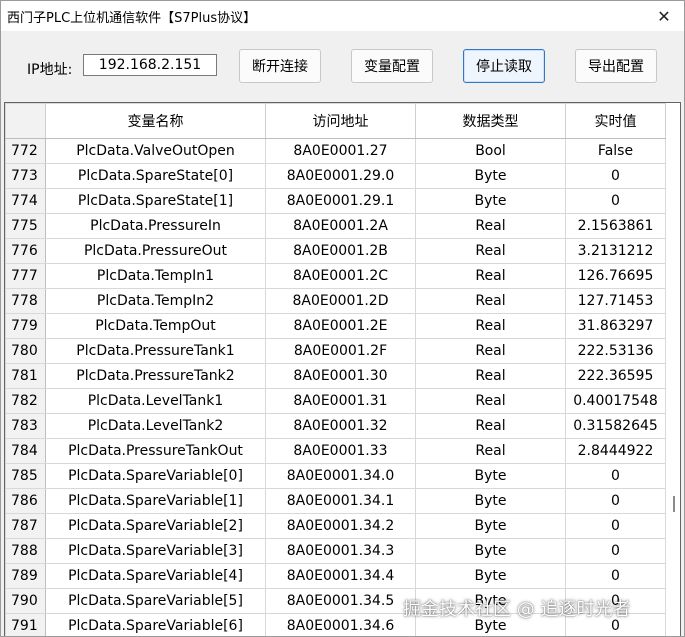  I want to click on row-number: 776, so click(25, 251).